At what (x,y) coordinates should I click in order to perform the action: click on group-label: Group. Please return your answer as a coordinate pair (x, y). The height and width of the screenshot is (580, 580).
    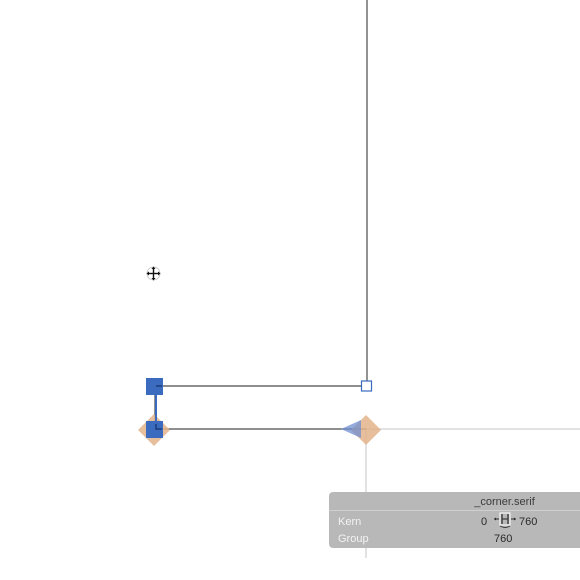
    Looking at the image, I should click on (353, 539).